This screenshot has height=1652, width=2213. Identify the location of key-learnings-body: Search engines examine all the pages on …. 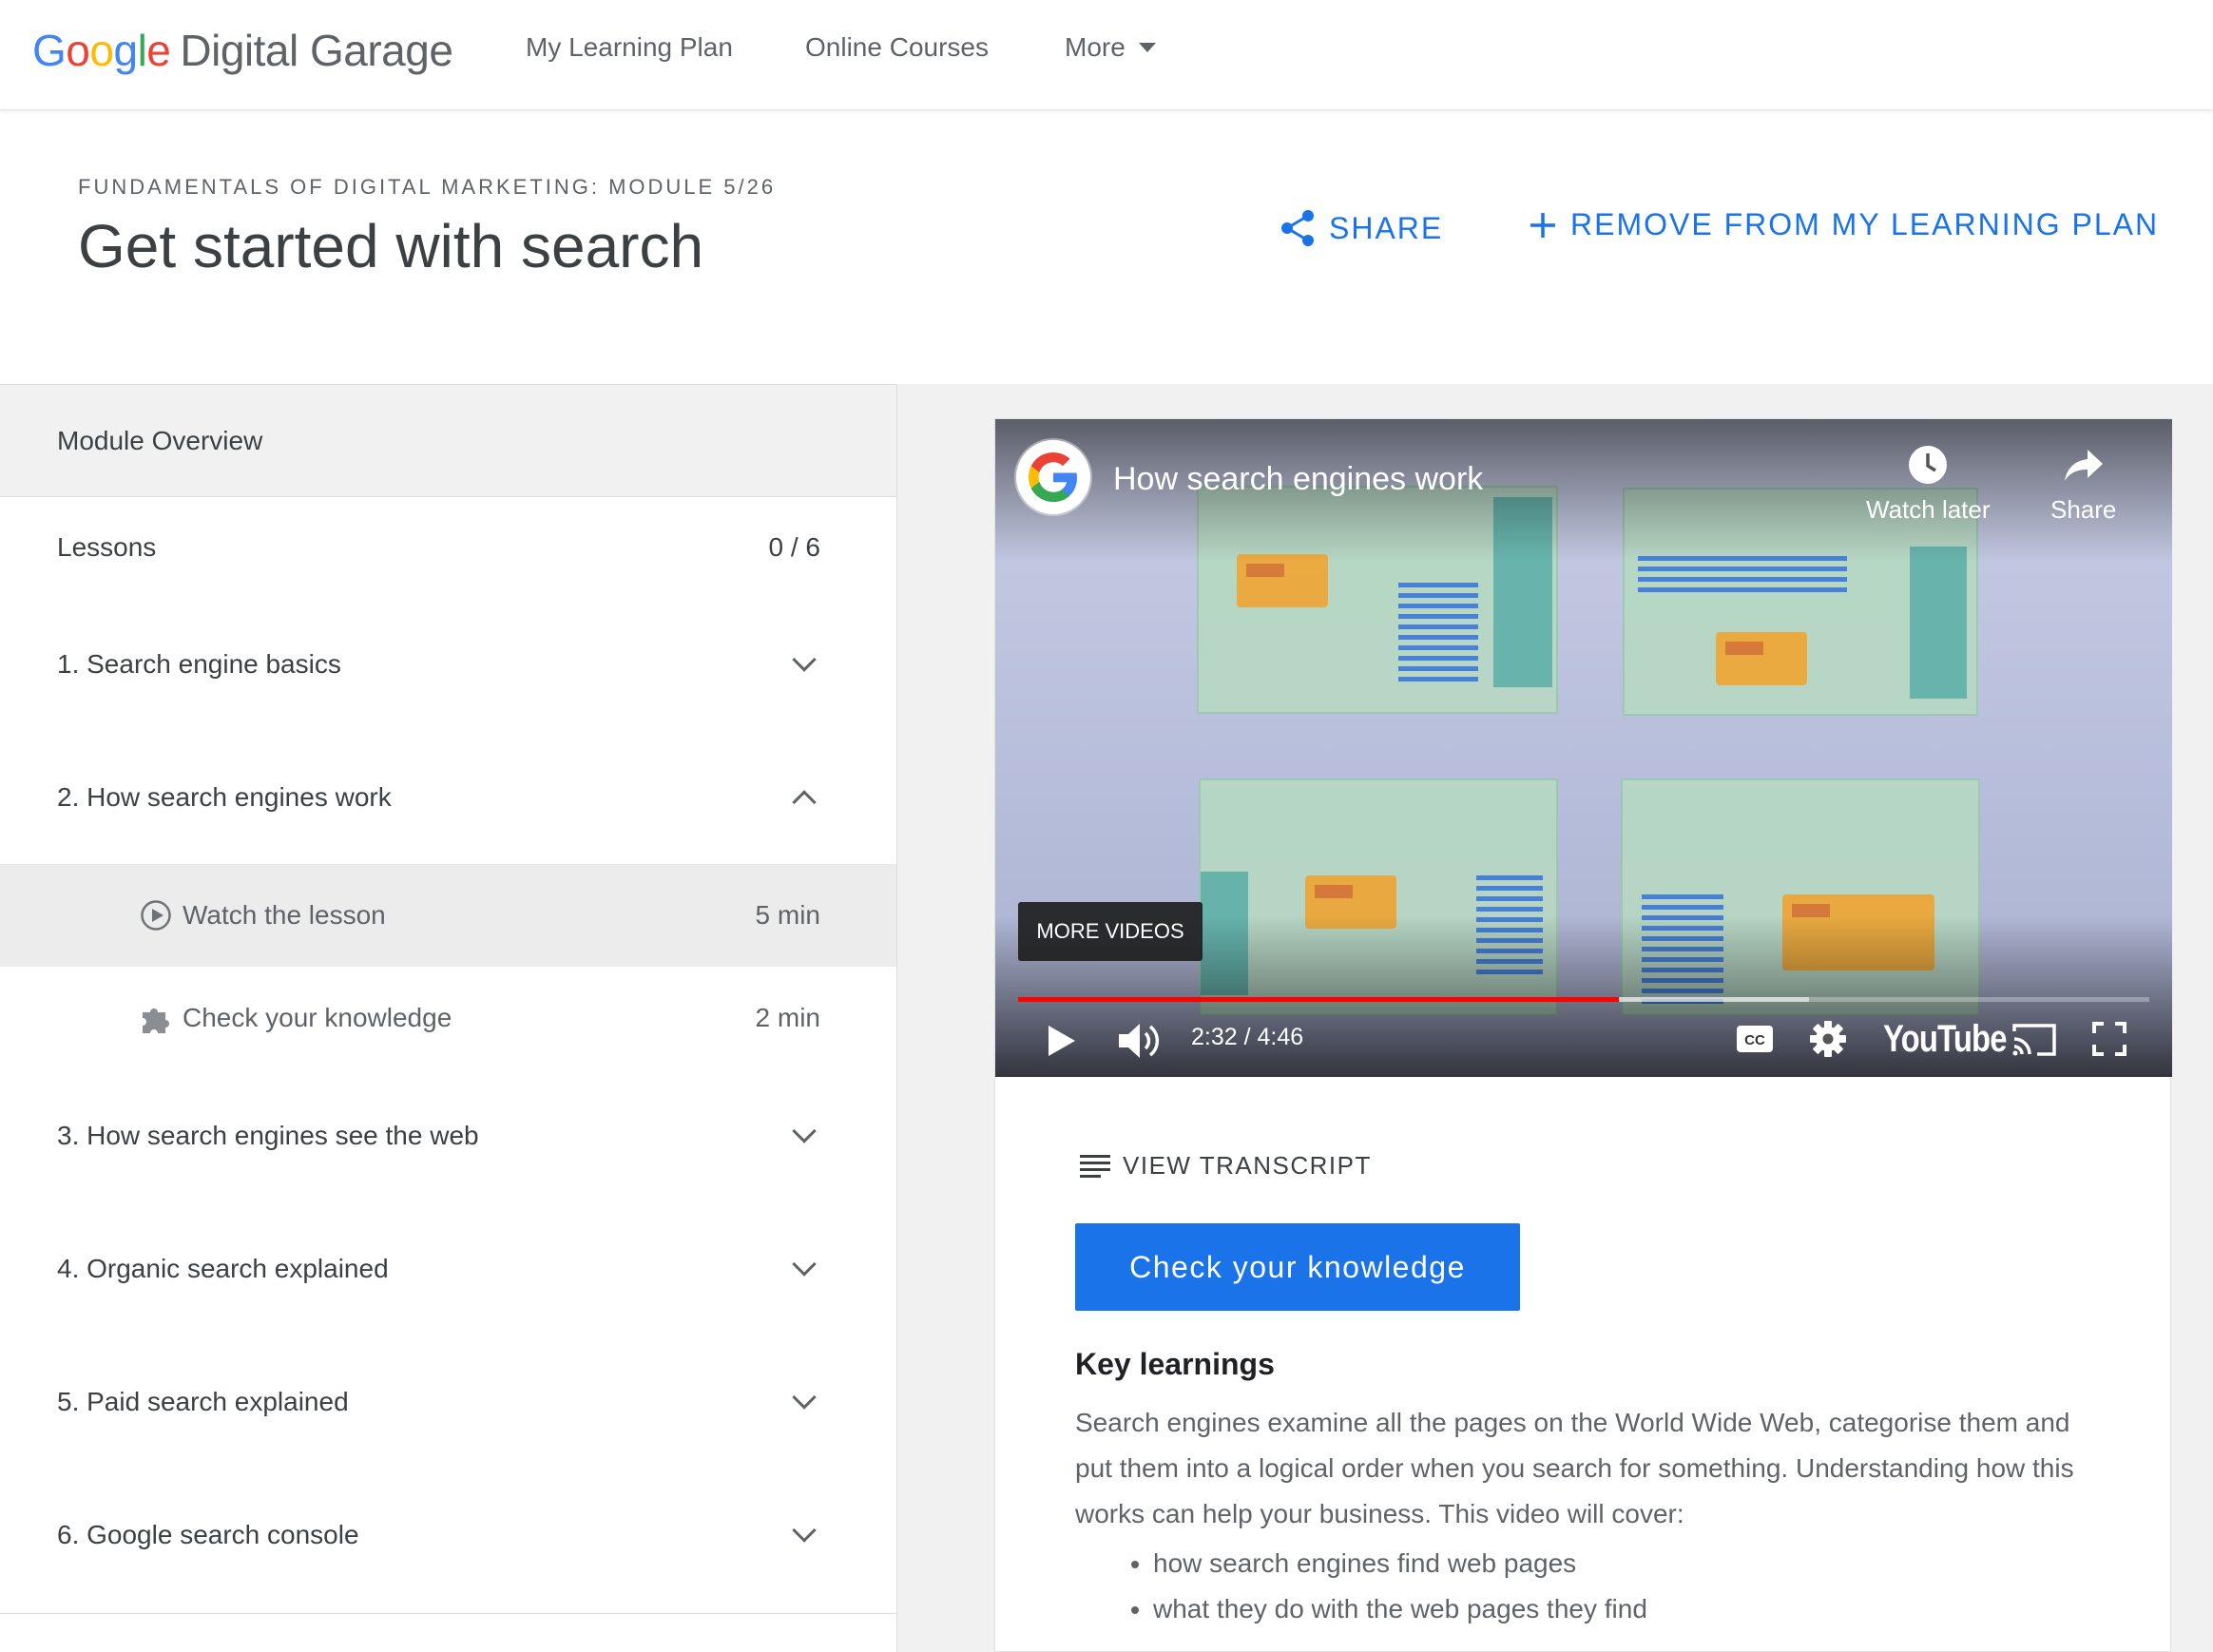
(1574, 1468).